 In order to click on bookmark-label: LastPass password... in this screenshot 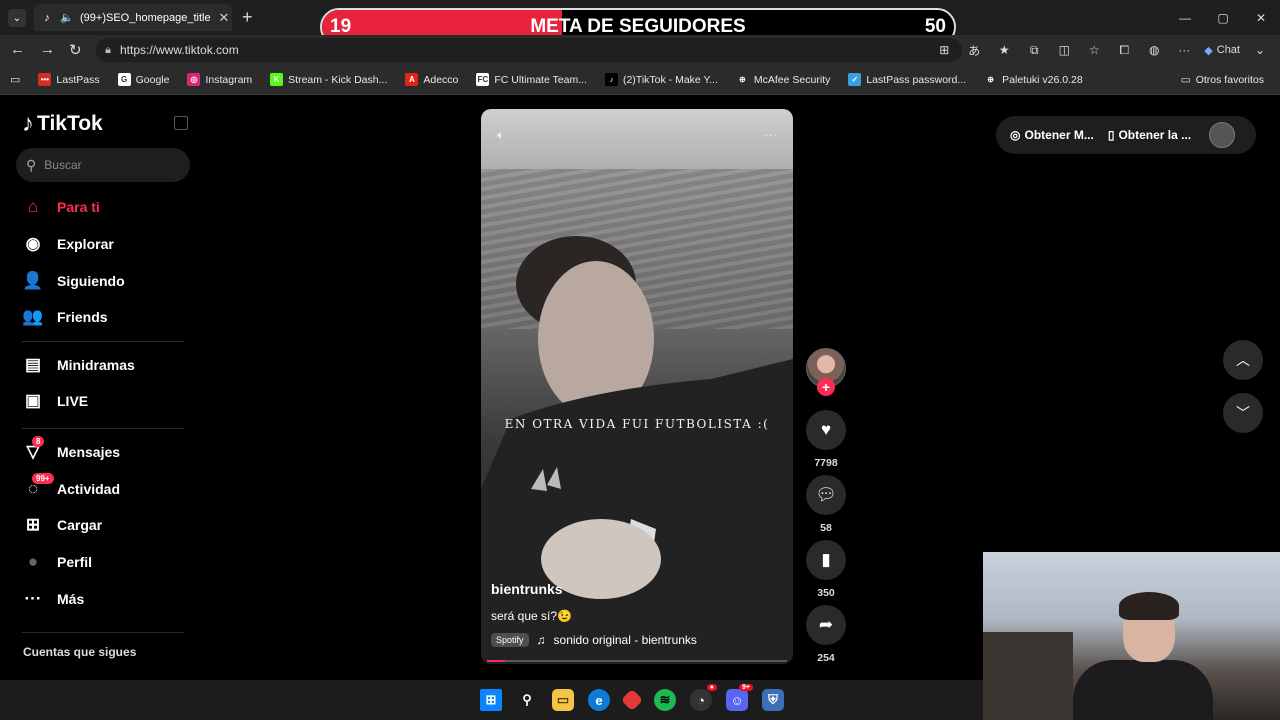, I will do `click(916, 79)`.